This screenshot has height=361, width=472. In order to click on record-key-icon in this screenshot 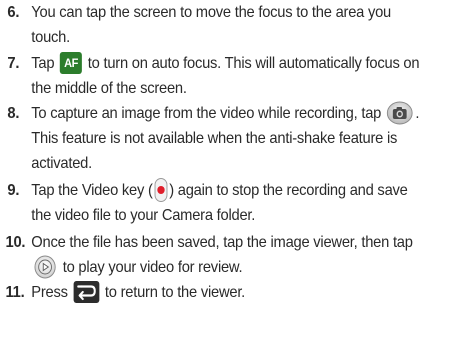, I will do `click(161, 189)`.